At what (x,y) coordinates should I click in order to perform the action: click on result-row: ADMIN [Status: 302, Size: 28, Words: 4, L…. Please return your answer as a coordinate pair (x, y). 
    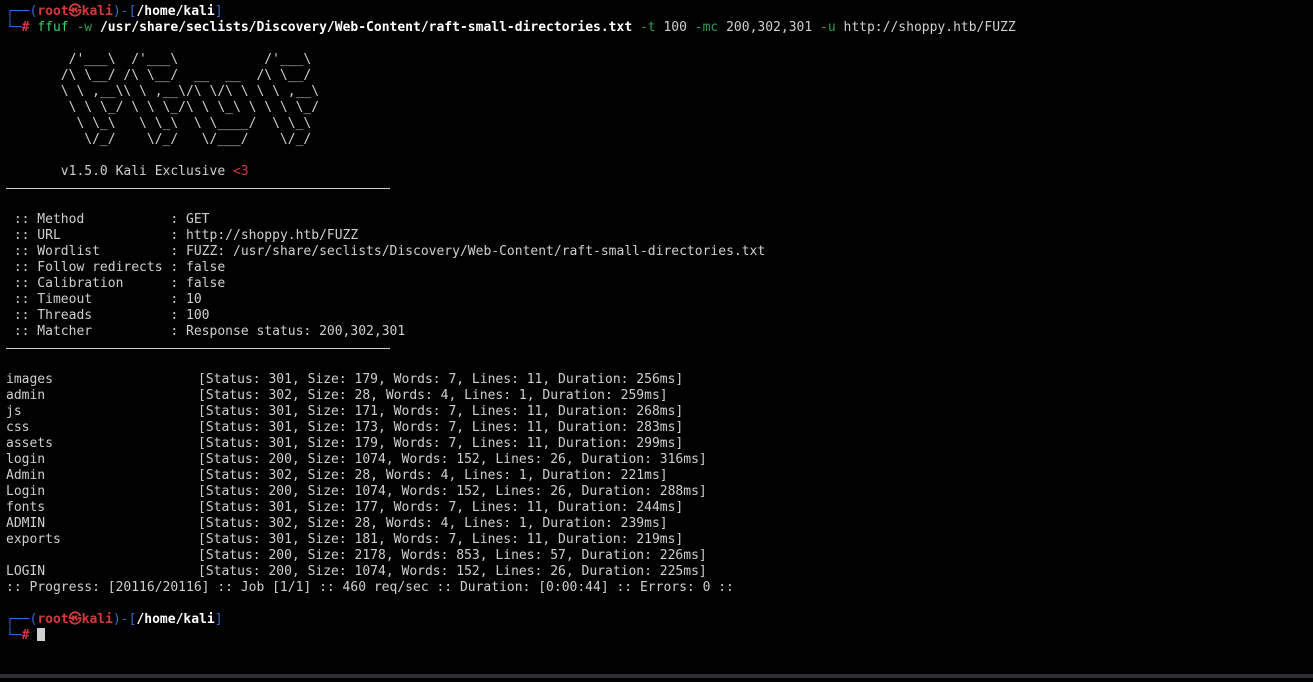
    Looking at the image, I should click on (659, 524).